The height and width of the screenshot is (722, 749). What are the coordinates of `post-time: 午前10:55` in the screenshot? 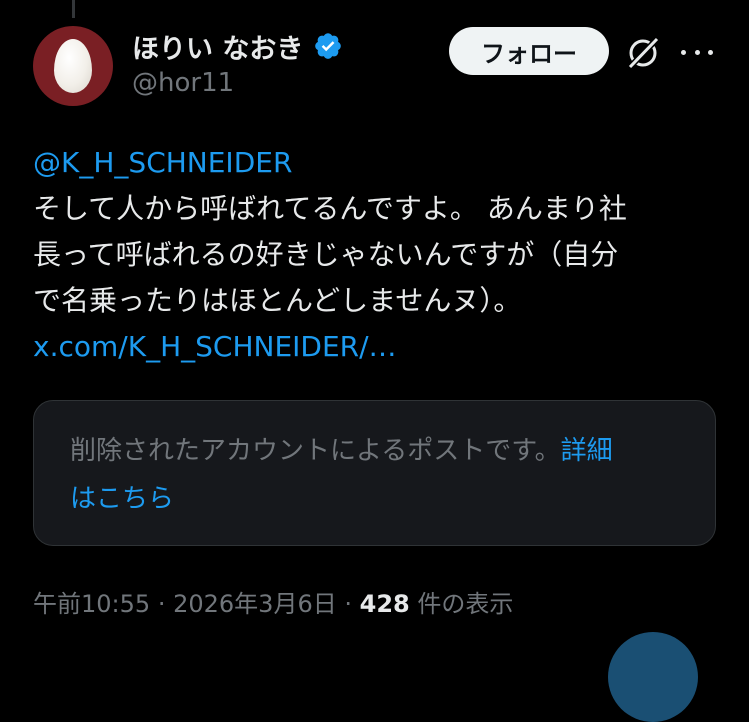 It's located at (91, 604).